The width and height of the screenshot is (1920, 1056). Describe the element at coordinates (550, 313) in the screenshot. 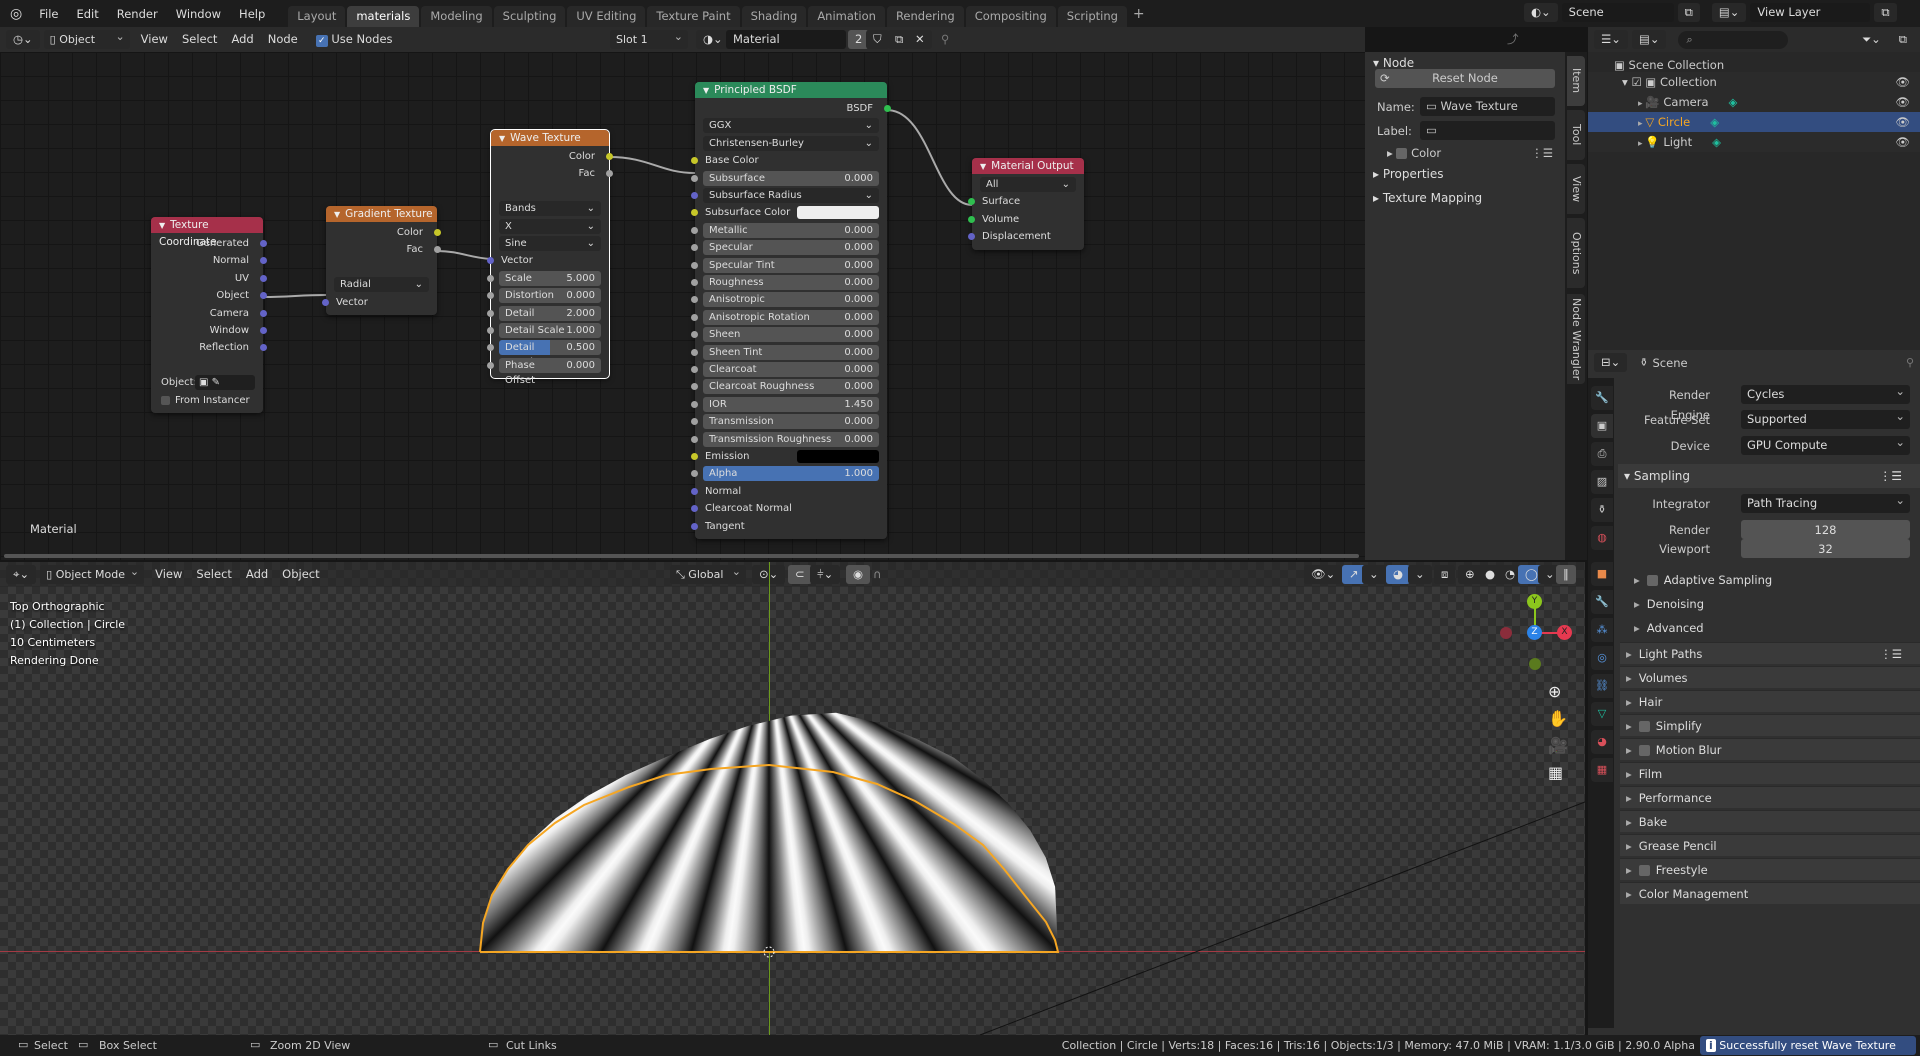

I see `node-value-field: Detail 2.000` at that location.